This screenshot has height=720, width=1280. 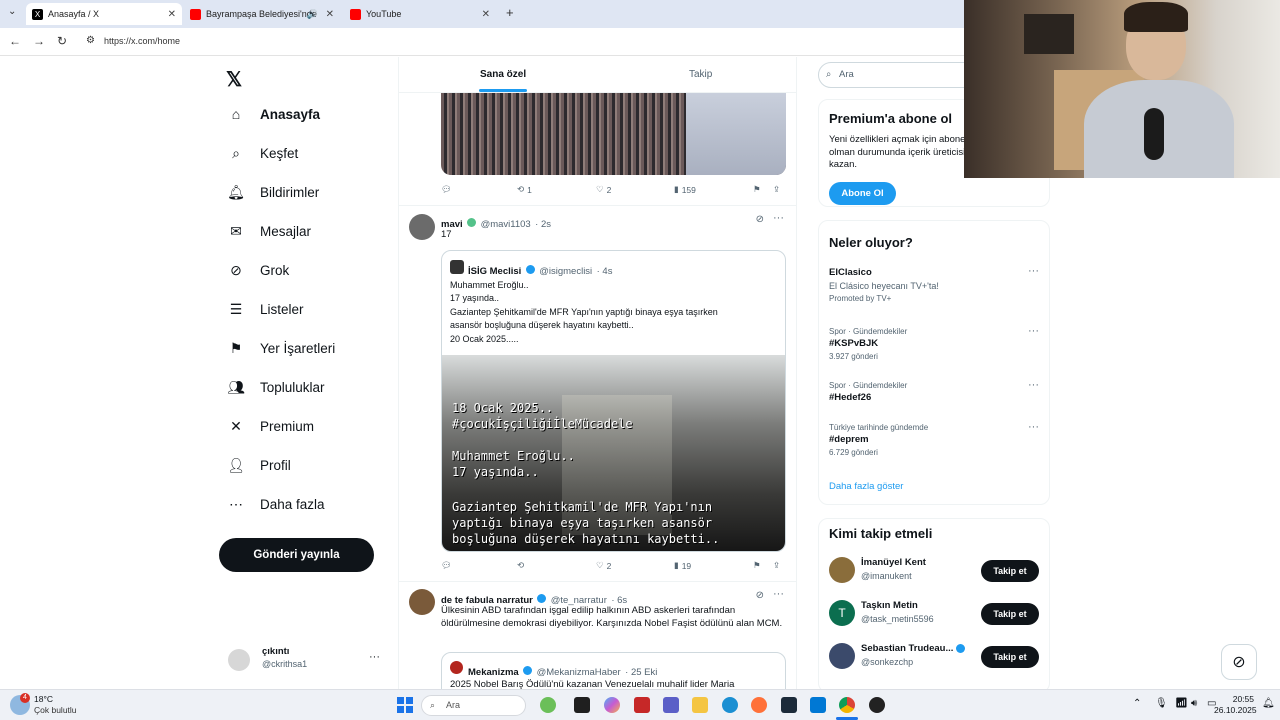 What do you see at coordinates (503, 74) in the screenshot?
I see `tab-for-you: Sana özel` at bounding box center [503, 74].